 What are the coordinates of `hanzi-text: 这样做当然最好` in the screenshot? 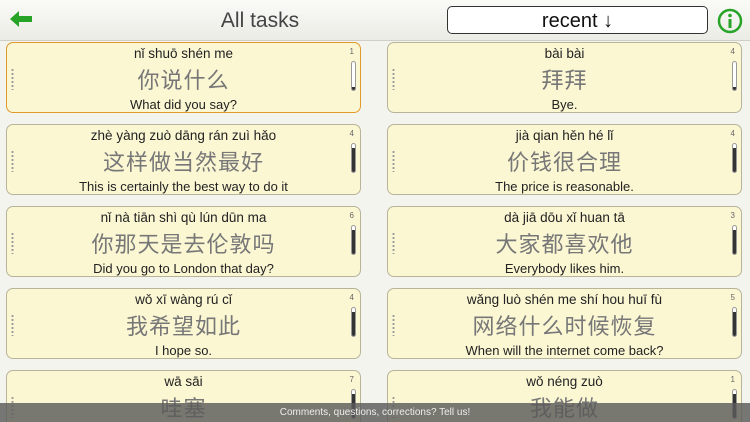 It's located at (183, 162).